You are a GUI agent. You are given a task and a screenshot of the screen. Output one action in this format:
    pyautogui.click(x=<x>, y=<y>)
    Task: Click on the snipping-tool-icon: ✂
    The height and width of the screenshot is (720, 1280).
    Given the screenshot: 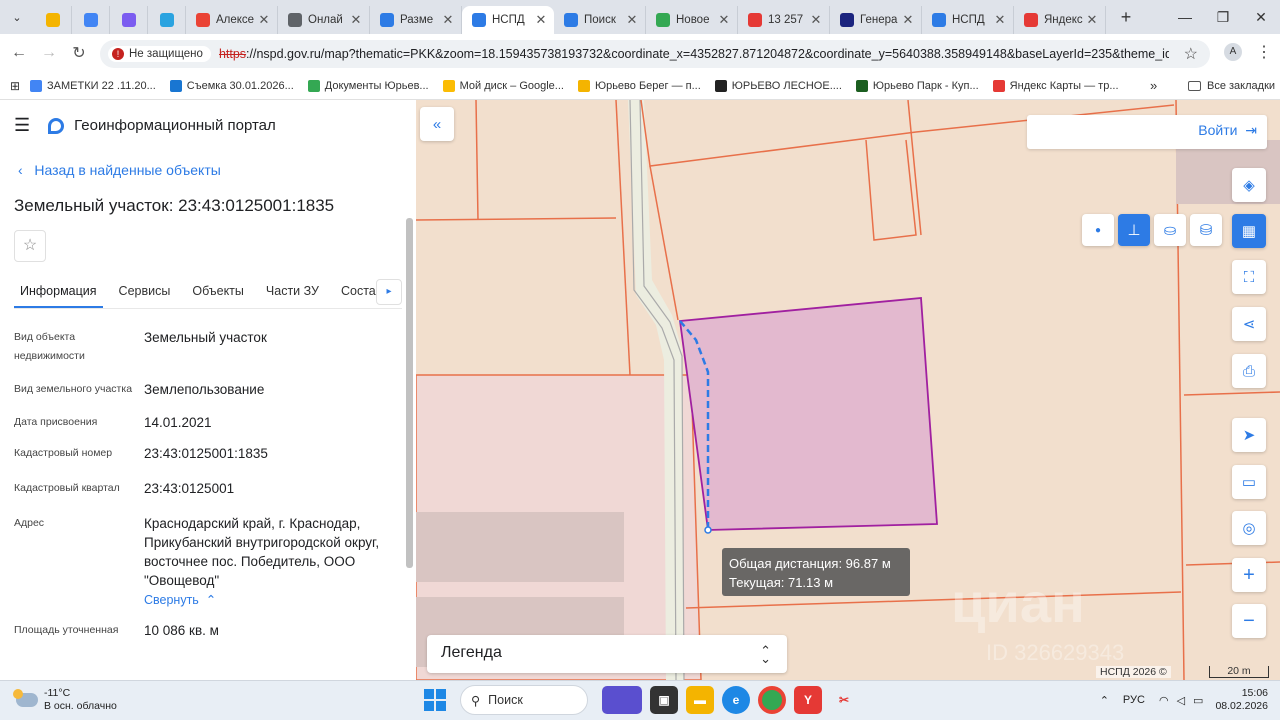 What is the action you would take?
    pyautogui.click(x=844, y=700)
    